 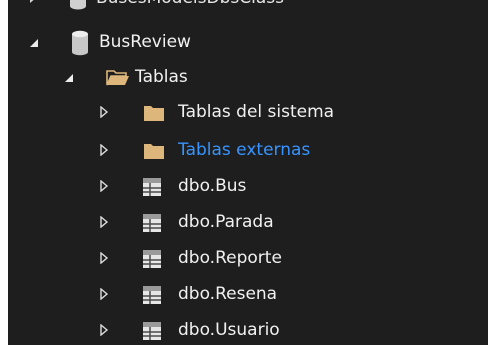 I want to click on tree-node-tablas: Tablas, so click(x=248, y=77).